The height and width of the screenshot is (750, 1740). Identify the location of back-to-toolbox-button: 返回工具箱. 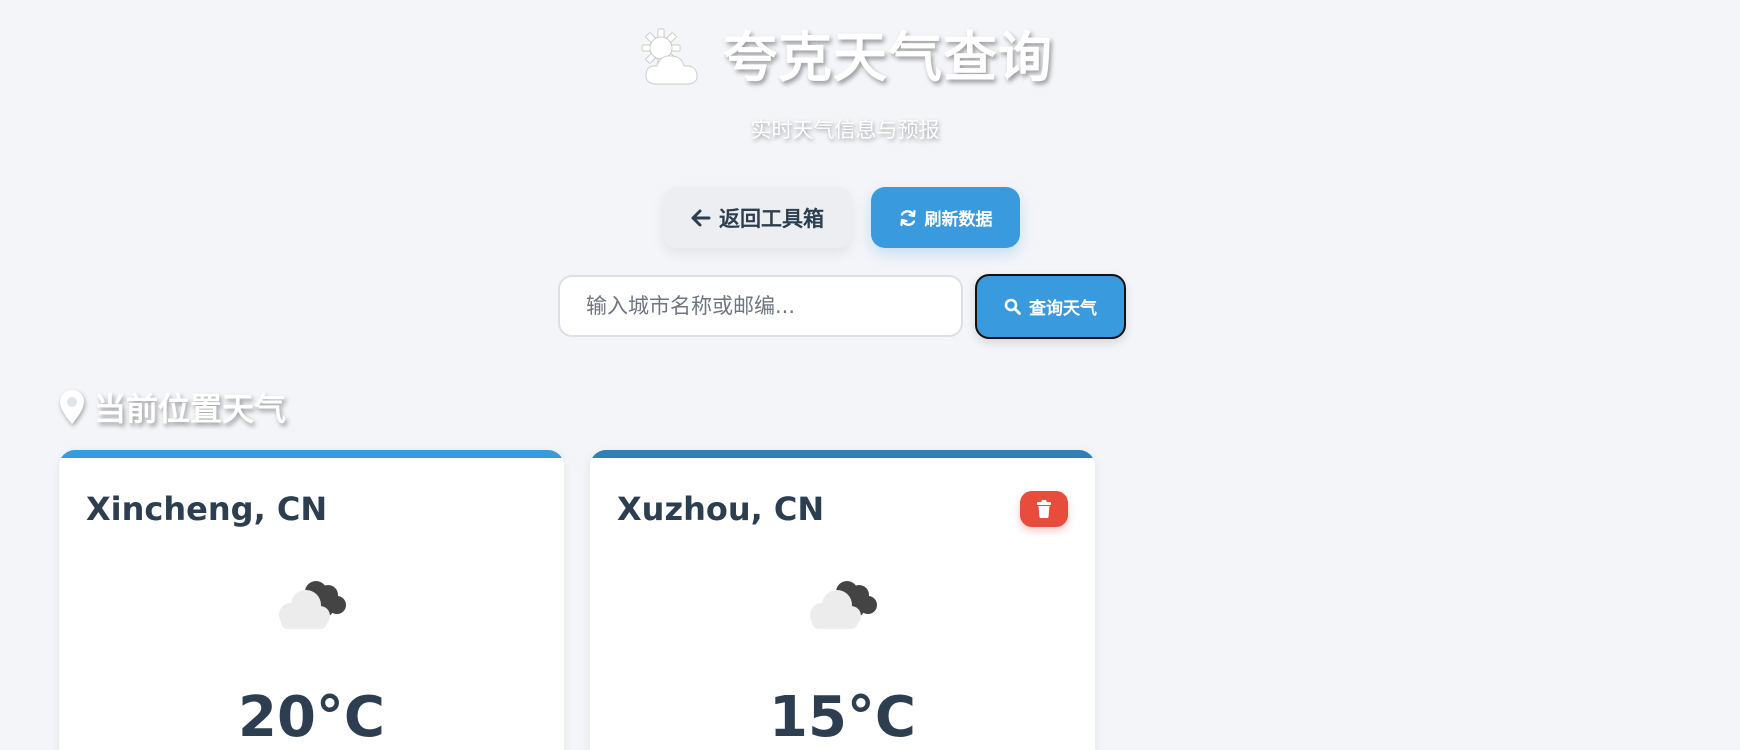
(757, 217).